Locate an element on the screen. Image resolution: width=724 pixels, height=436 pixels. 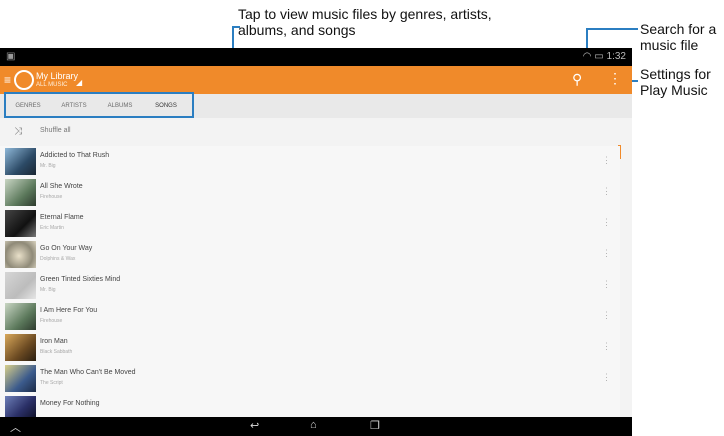
song-title: The Man Who Can't Be Moved is located at coordinates (88, 372).